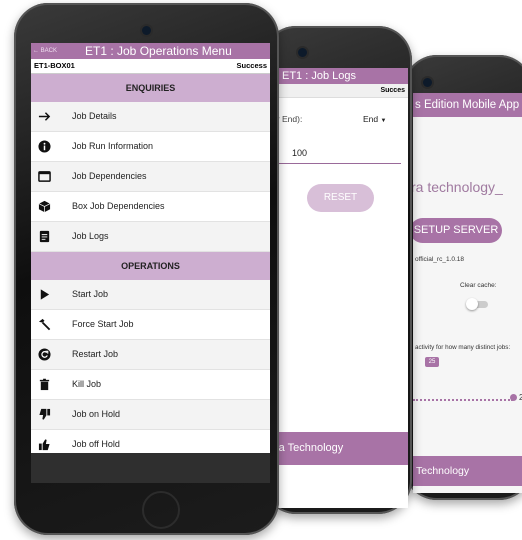  What do you see at coordinates (513, 397) in the screenshot?
I see `activity-slider-knob` at bounding box center [513, 397].